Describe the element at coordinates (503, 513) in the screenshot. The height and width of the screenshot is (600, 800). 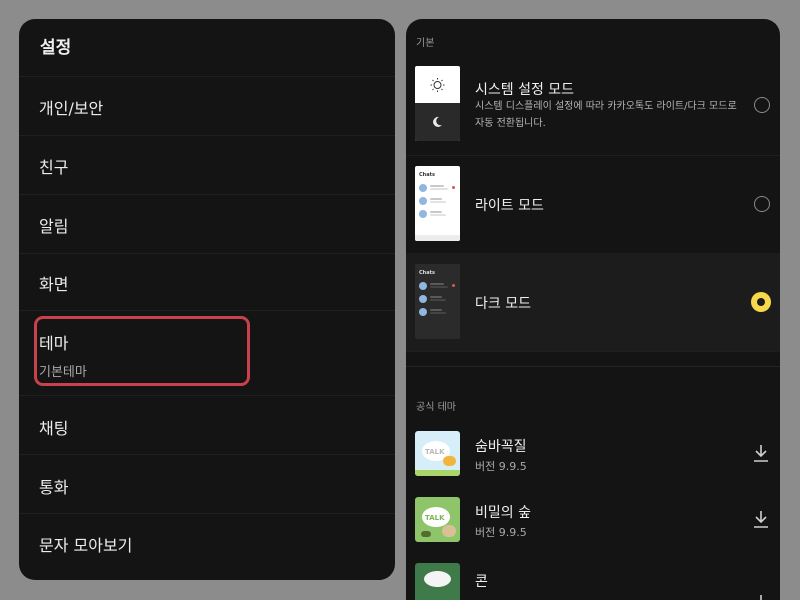
I see `theme-title: 비밀의 숲` at that location.